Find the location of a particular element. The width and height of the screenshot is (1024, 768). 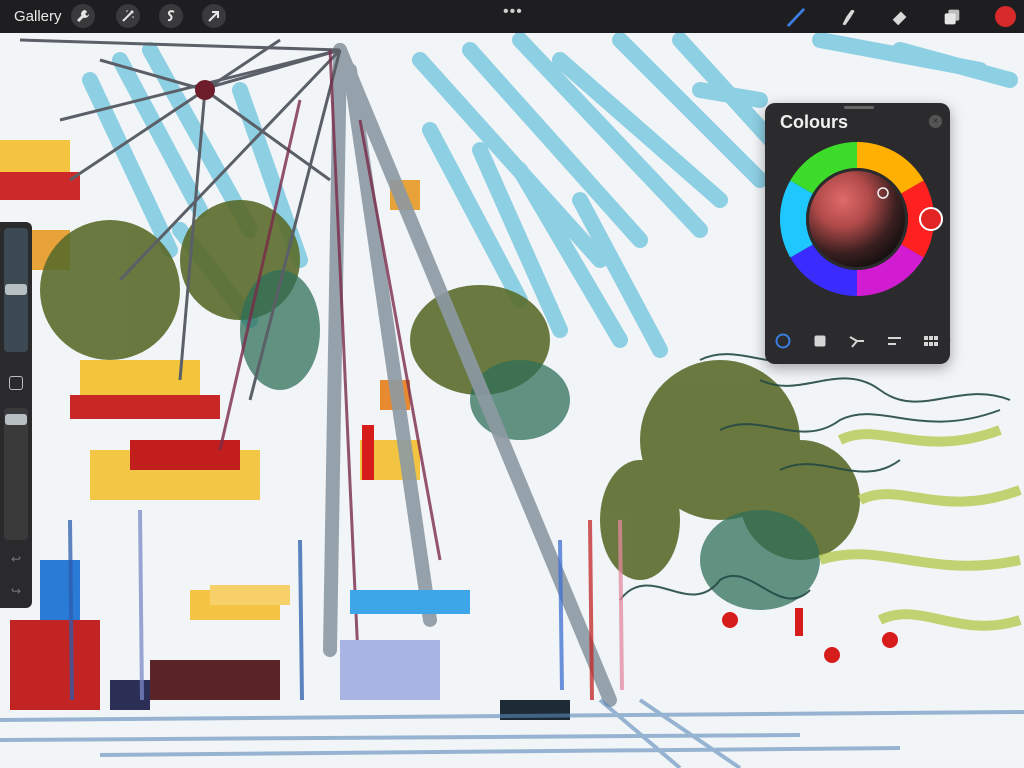

left-sidebar: ↩ ↪ is located at coordinates (16, 415).